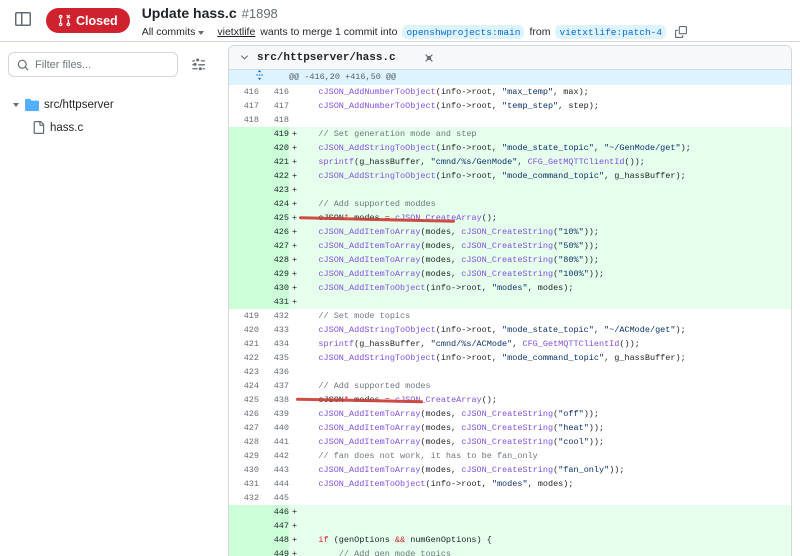 The image size is (800, 556). I want to click on file-header: src/httpserver/hass.c, so click(510, 58).